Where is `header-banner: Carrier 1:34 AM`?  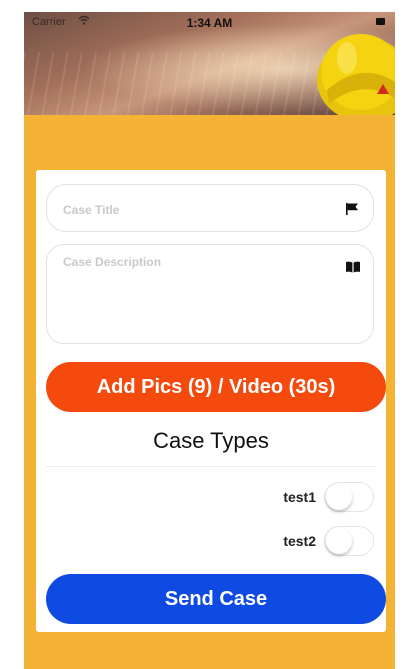
header-banner: Carrier 1:34 AM is located at coordinates (209, 63).